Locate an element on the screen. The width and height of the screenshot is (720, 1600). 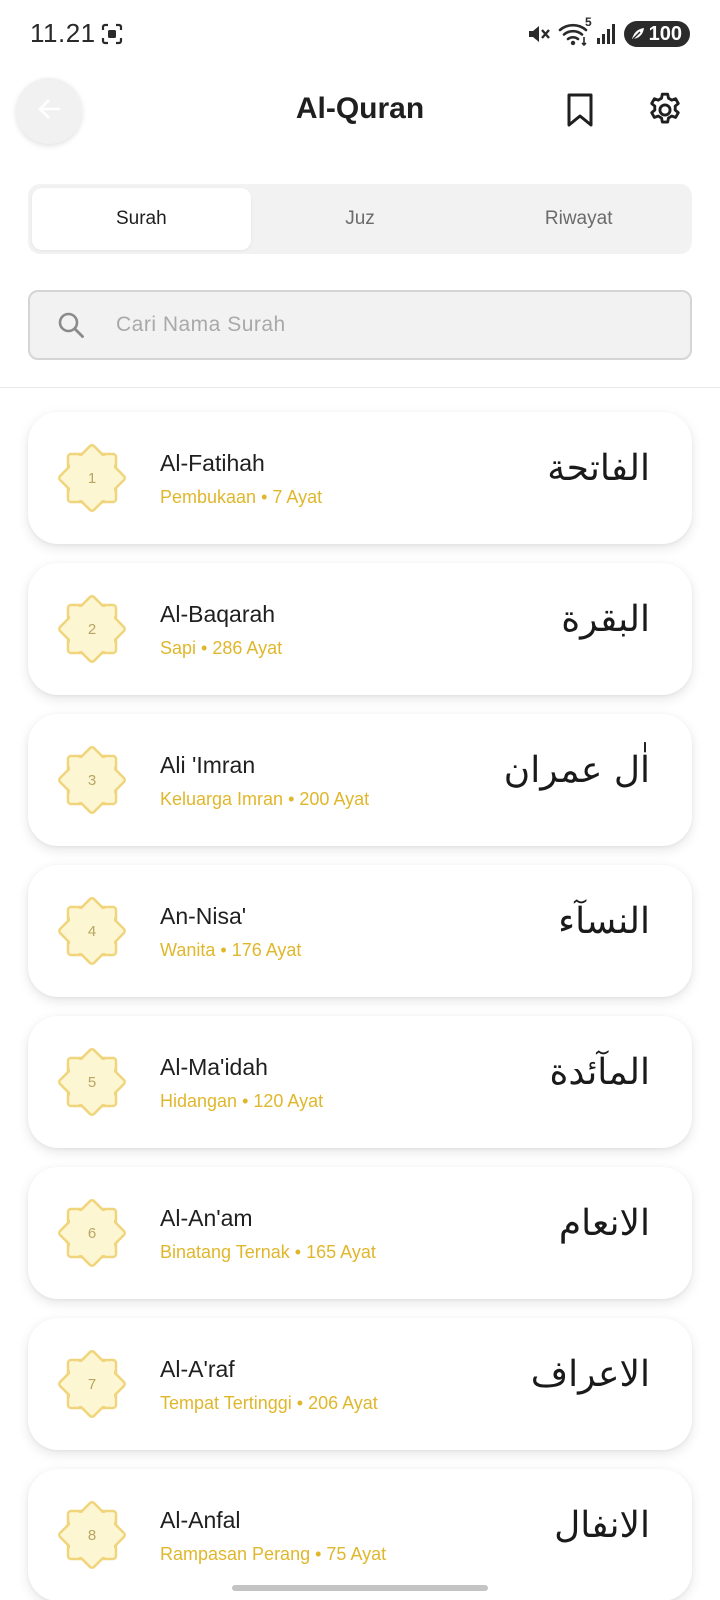
battery-saver-icon is located at coordinates (638, 34).